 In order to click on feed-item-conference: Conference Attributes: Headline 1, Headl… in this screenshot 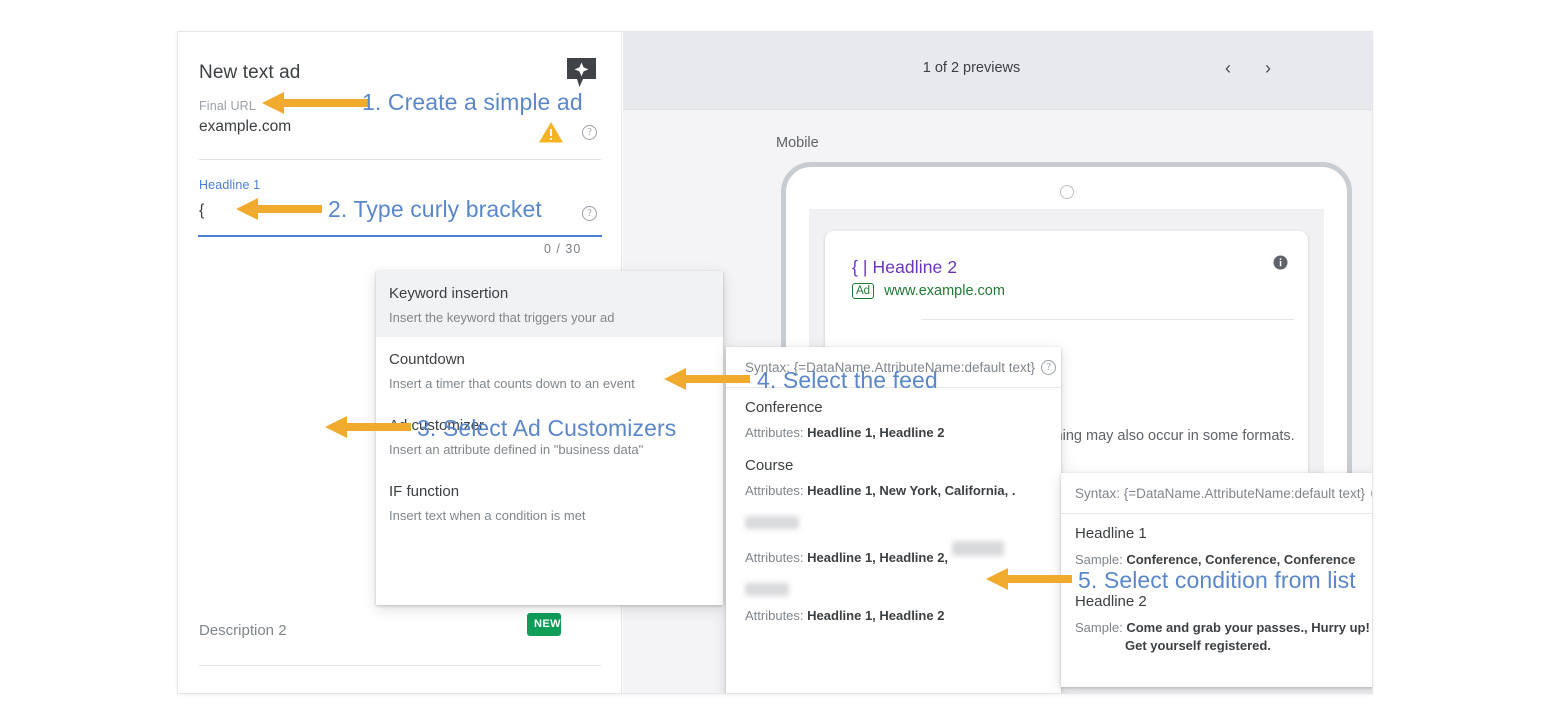, I will do `click(893, 417)`.